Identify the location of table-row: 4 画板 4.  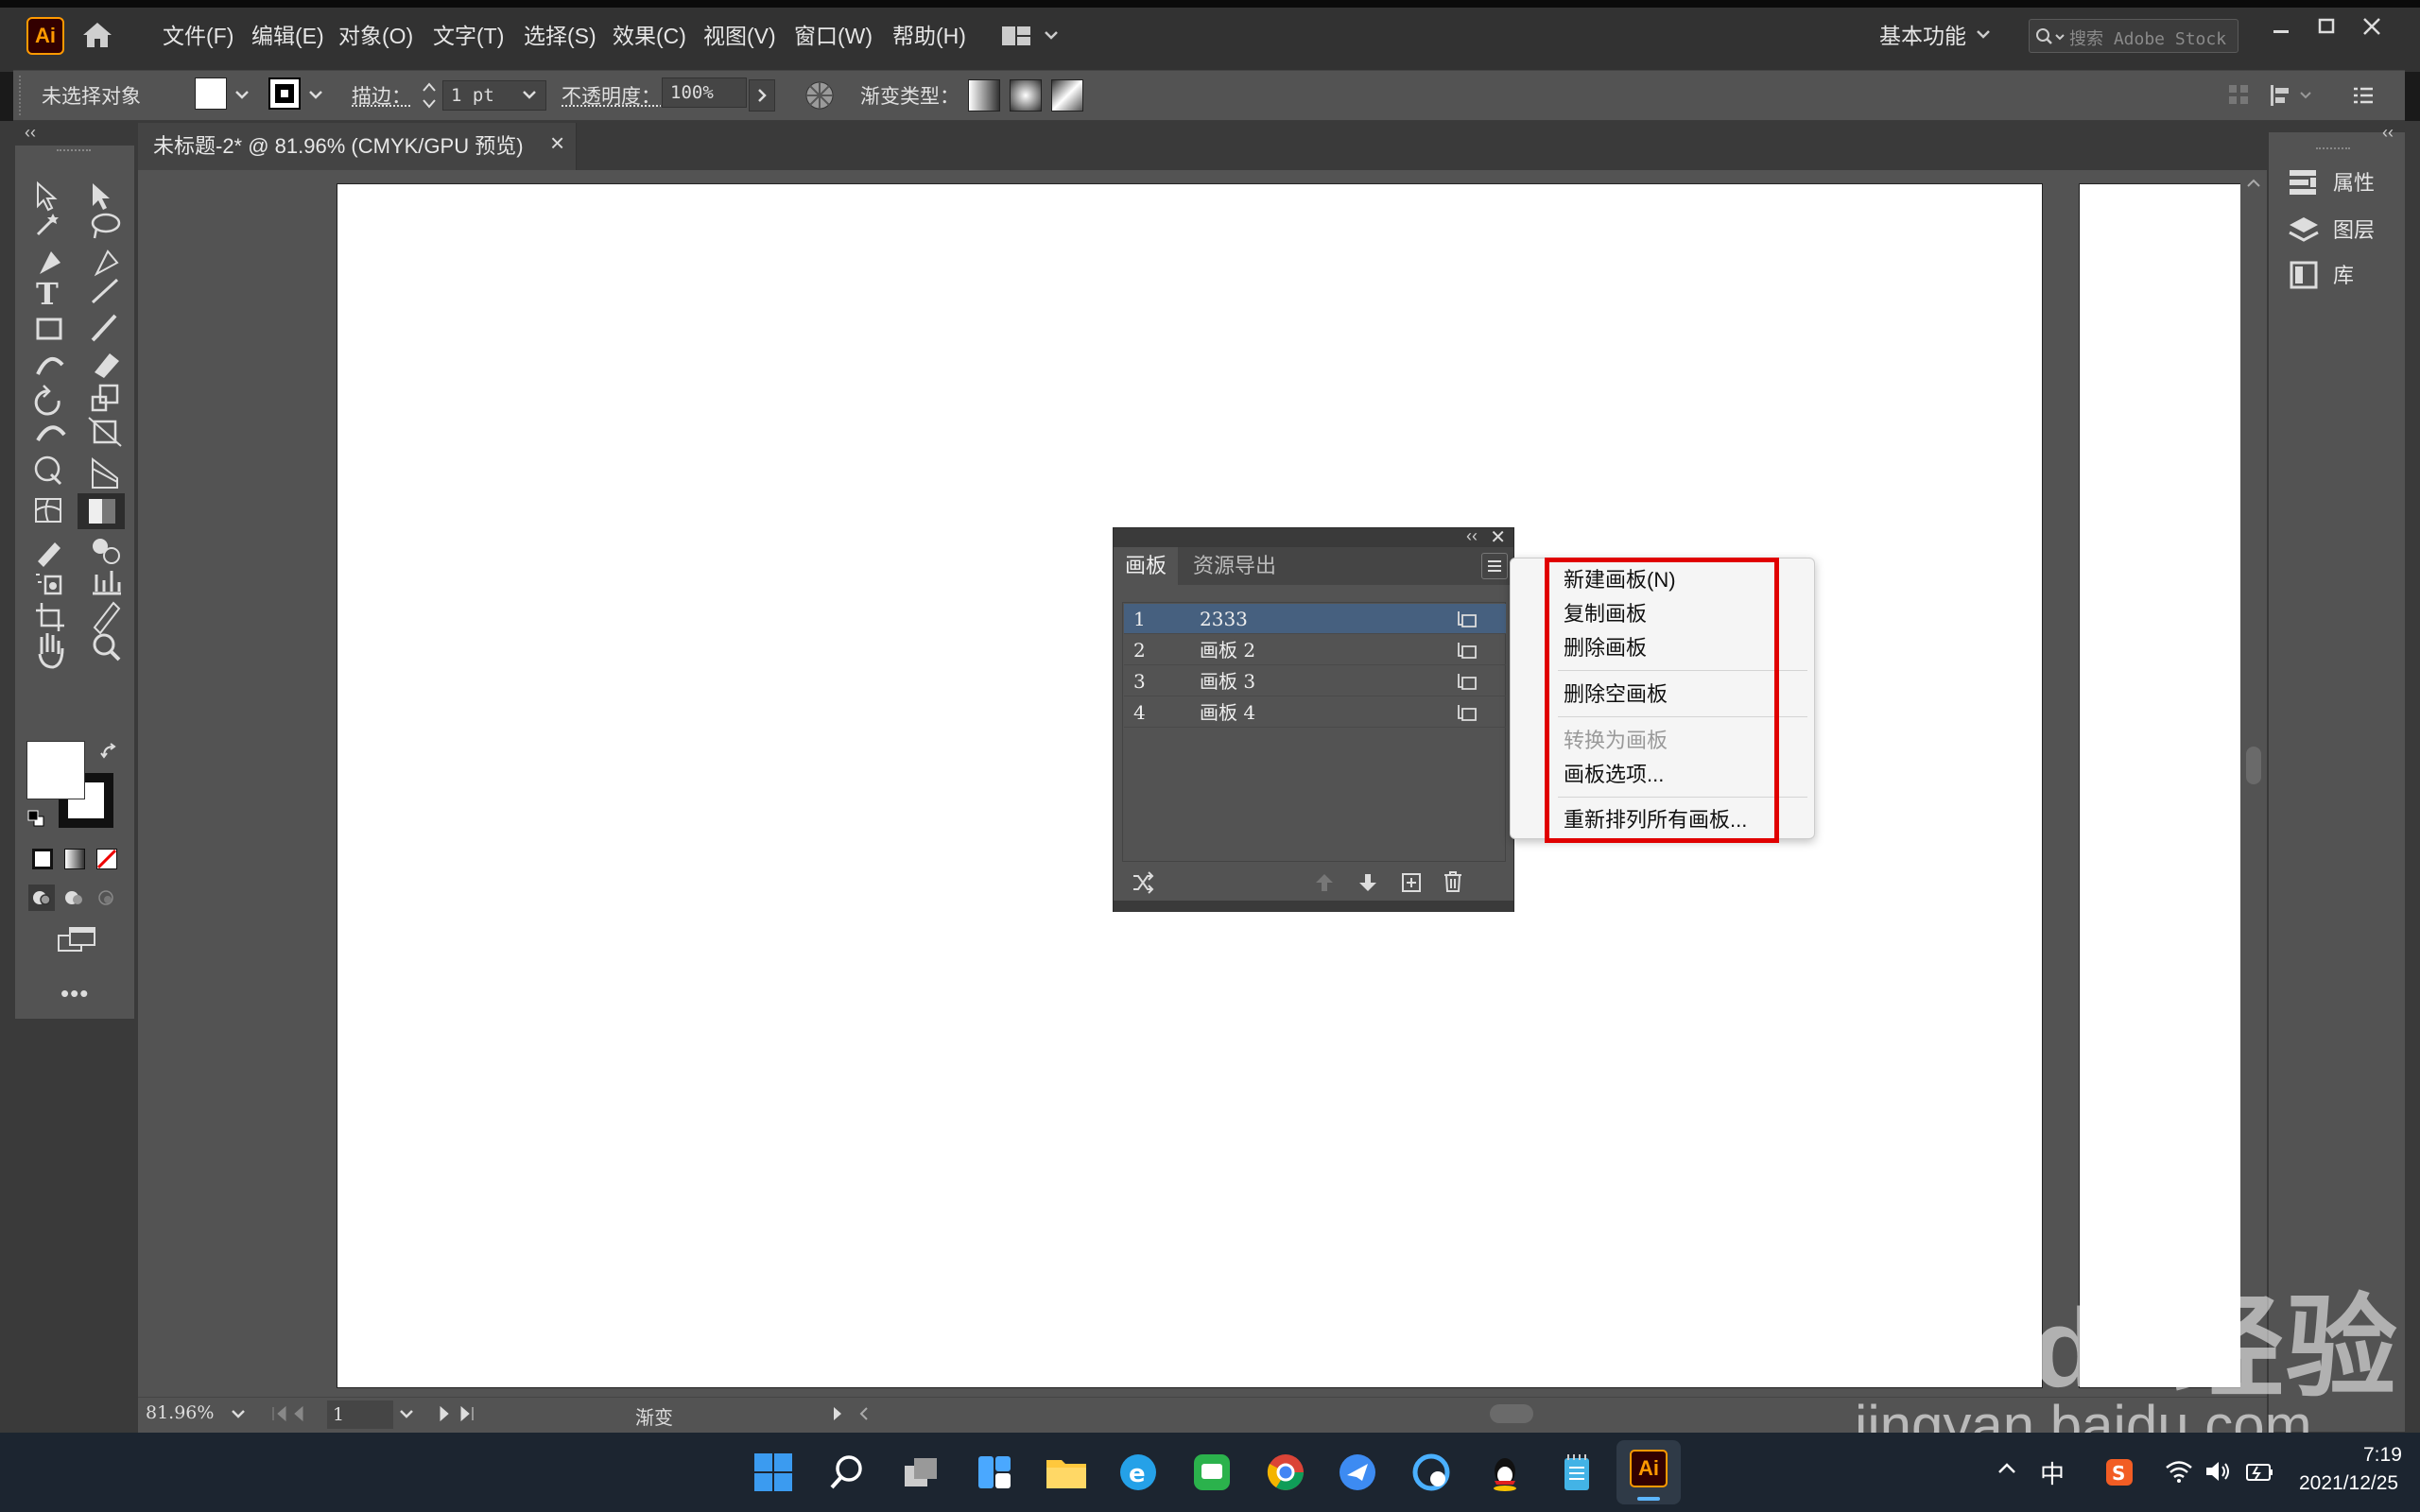
(1315, 712).